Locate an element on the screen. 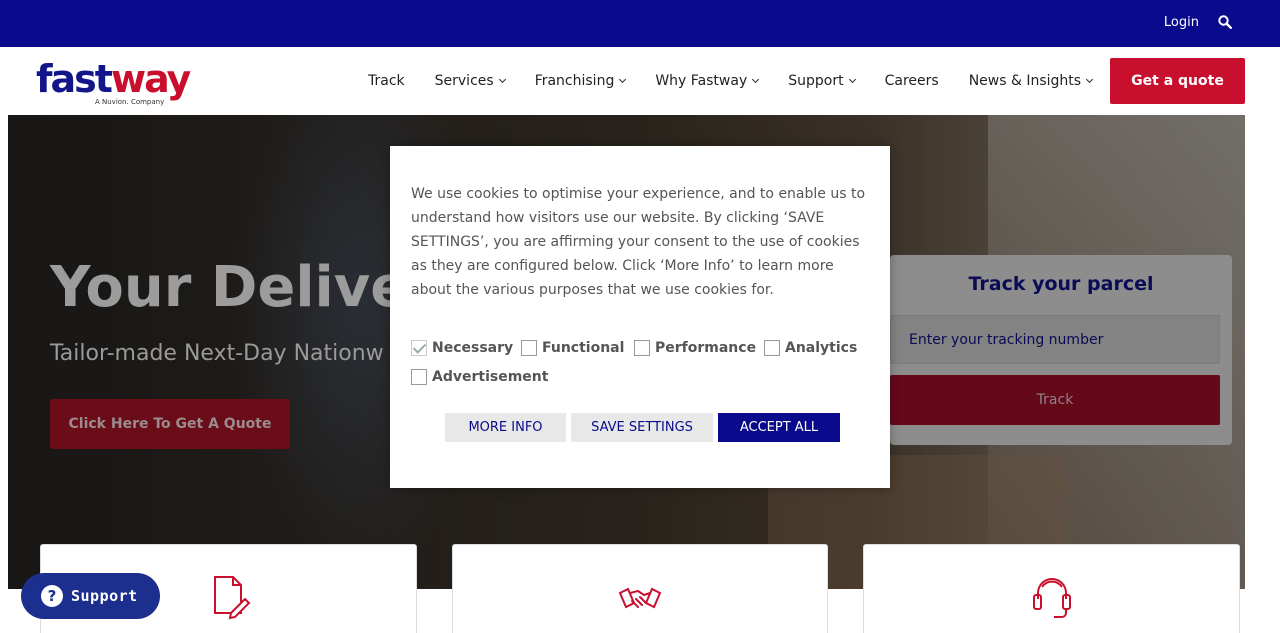 Image resolution: width=1280 pixels, height=633 pixels. cookie-option-label: Analytics is located at coordinates (821, 348).